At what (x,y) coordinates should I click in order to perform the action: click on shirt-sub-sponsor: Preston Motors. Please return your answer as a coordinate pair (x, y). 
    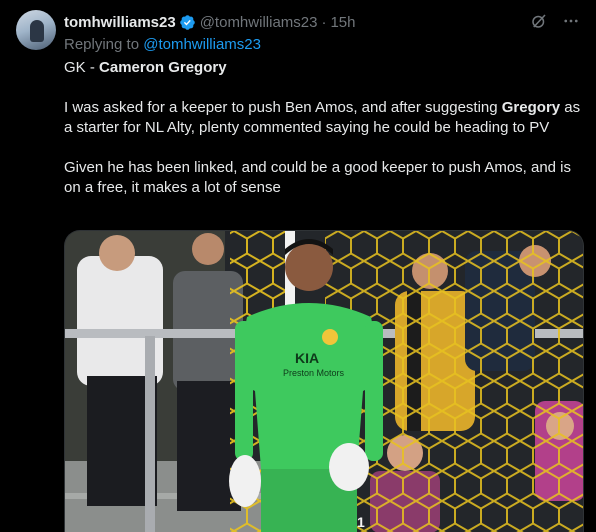
    Looking at the image, I should click on (314, 373).